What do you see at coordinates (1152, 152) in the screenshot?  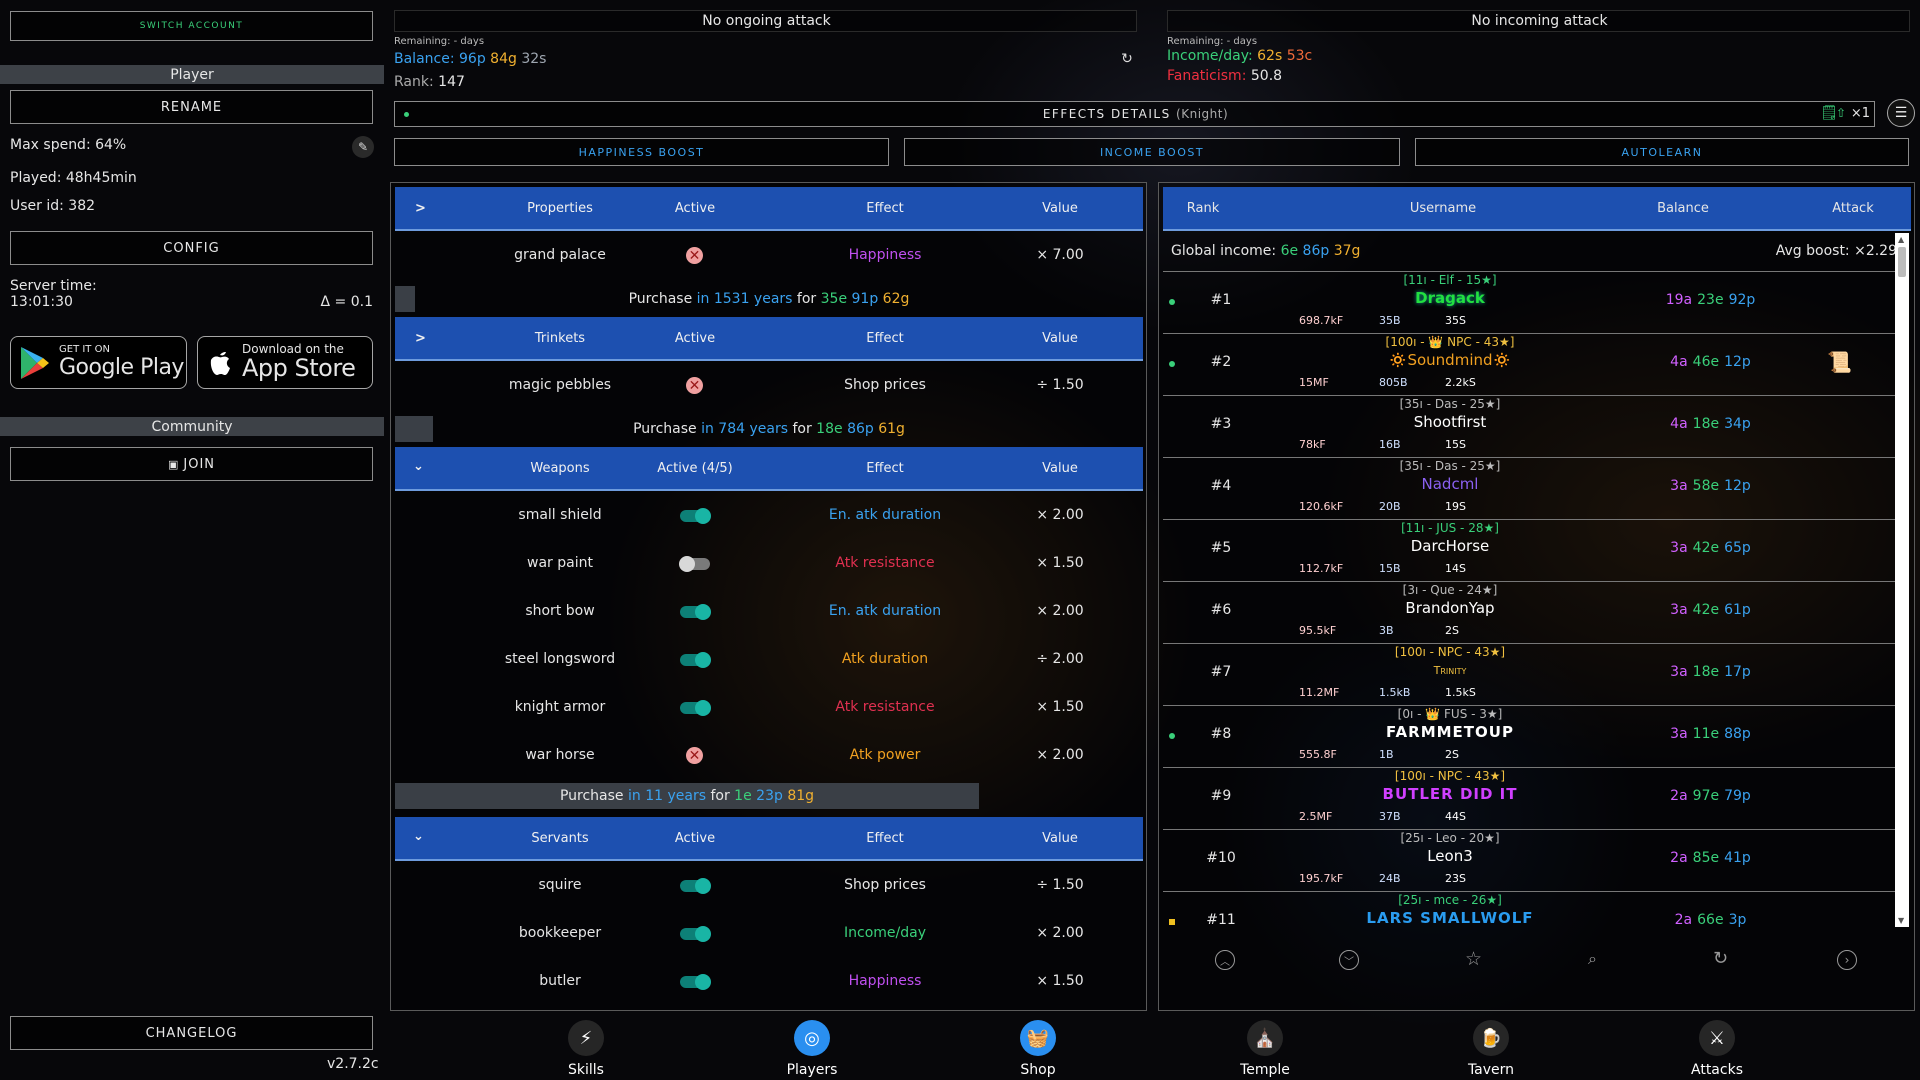 I see `income-boost-button: INCOME BOOST` at bounding box center [1152, 152].